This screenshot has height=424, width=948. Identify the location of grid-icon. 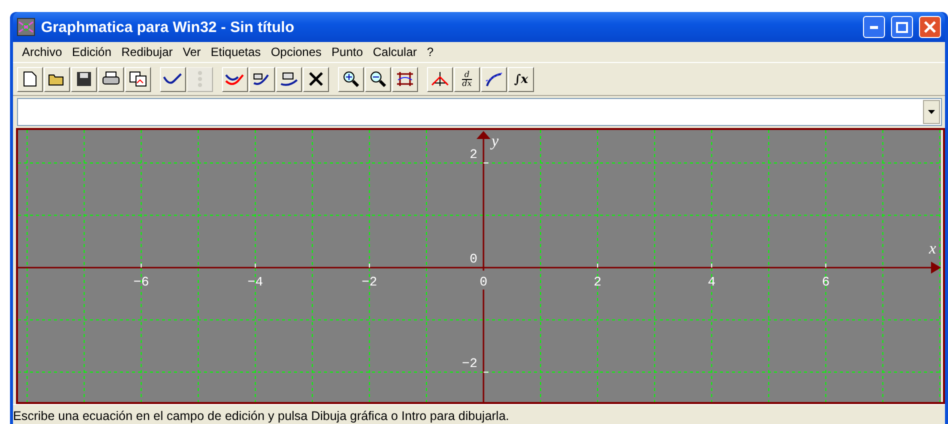
(405, 79).